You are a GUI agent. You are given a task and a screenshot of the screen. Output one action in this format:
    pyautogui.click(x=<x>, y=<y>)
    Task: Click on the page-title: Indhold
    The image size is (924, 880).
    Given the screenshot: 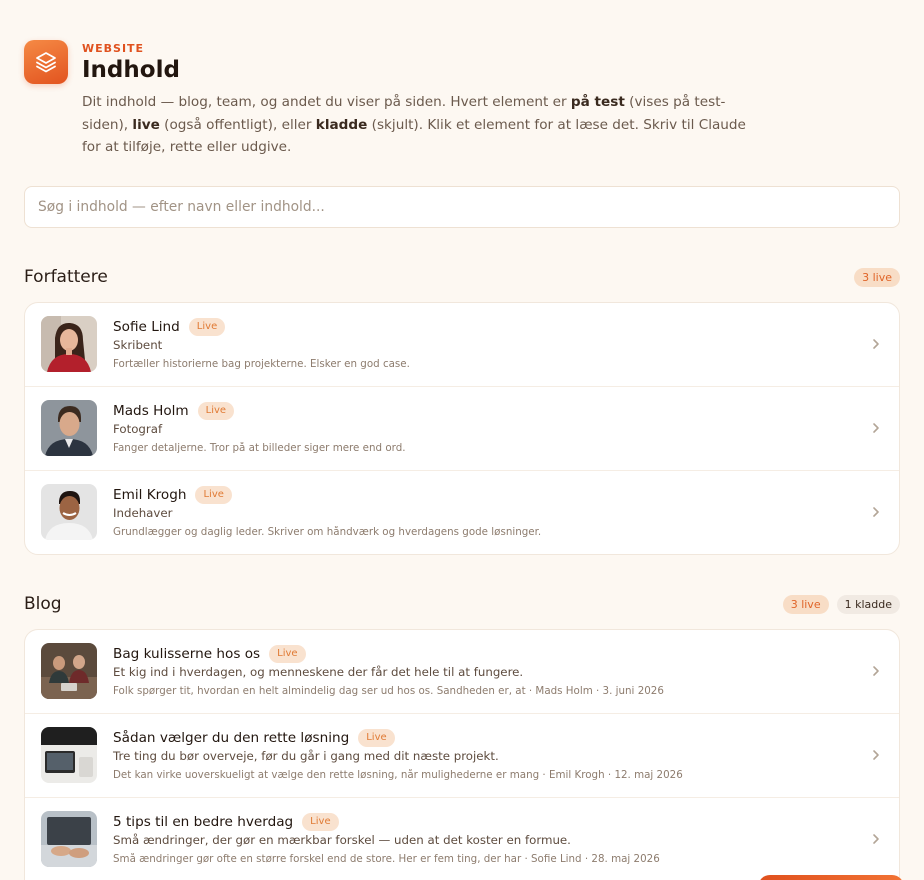 What is the action you would take?
    pyautogui.click(x=131, y=70)
    